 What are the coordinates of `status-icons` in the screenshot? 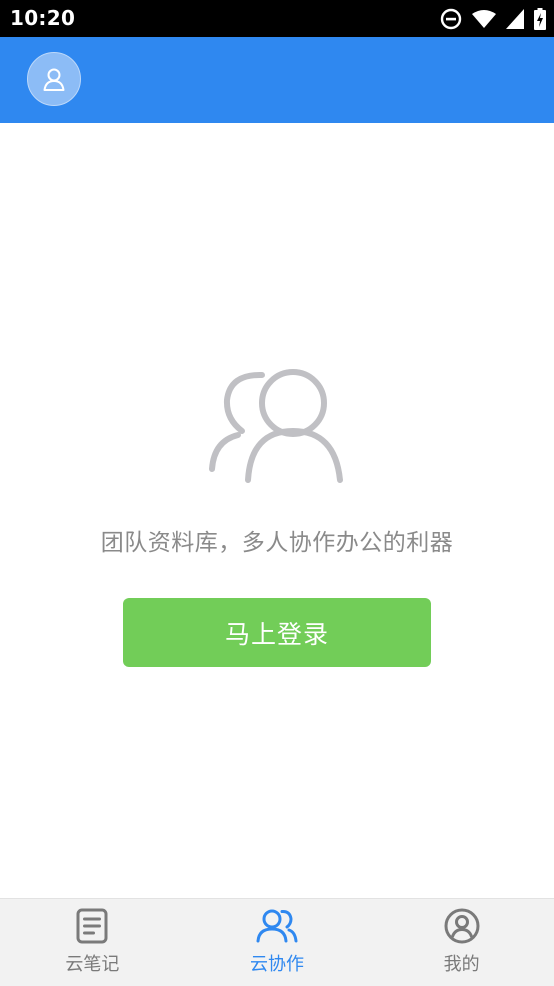 It's located at (493, 19).